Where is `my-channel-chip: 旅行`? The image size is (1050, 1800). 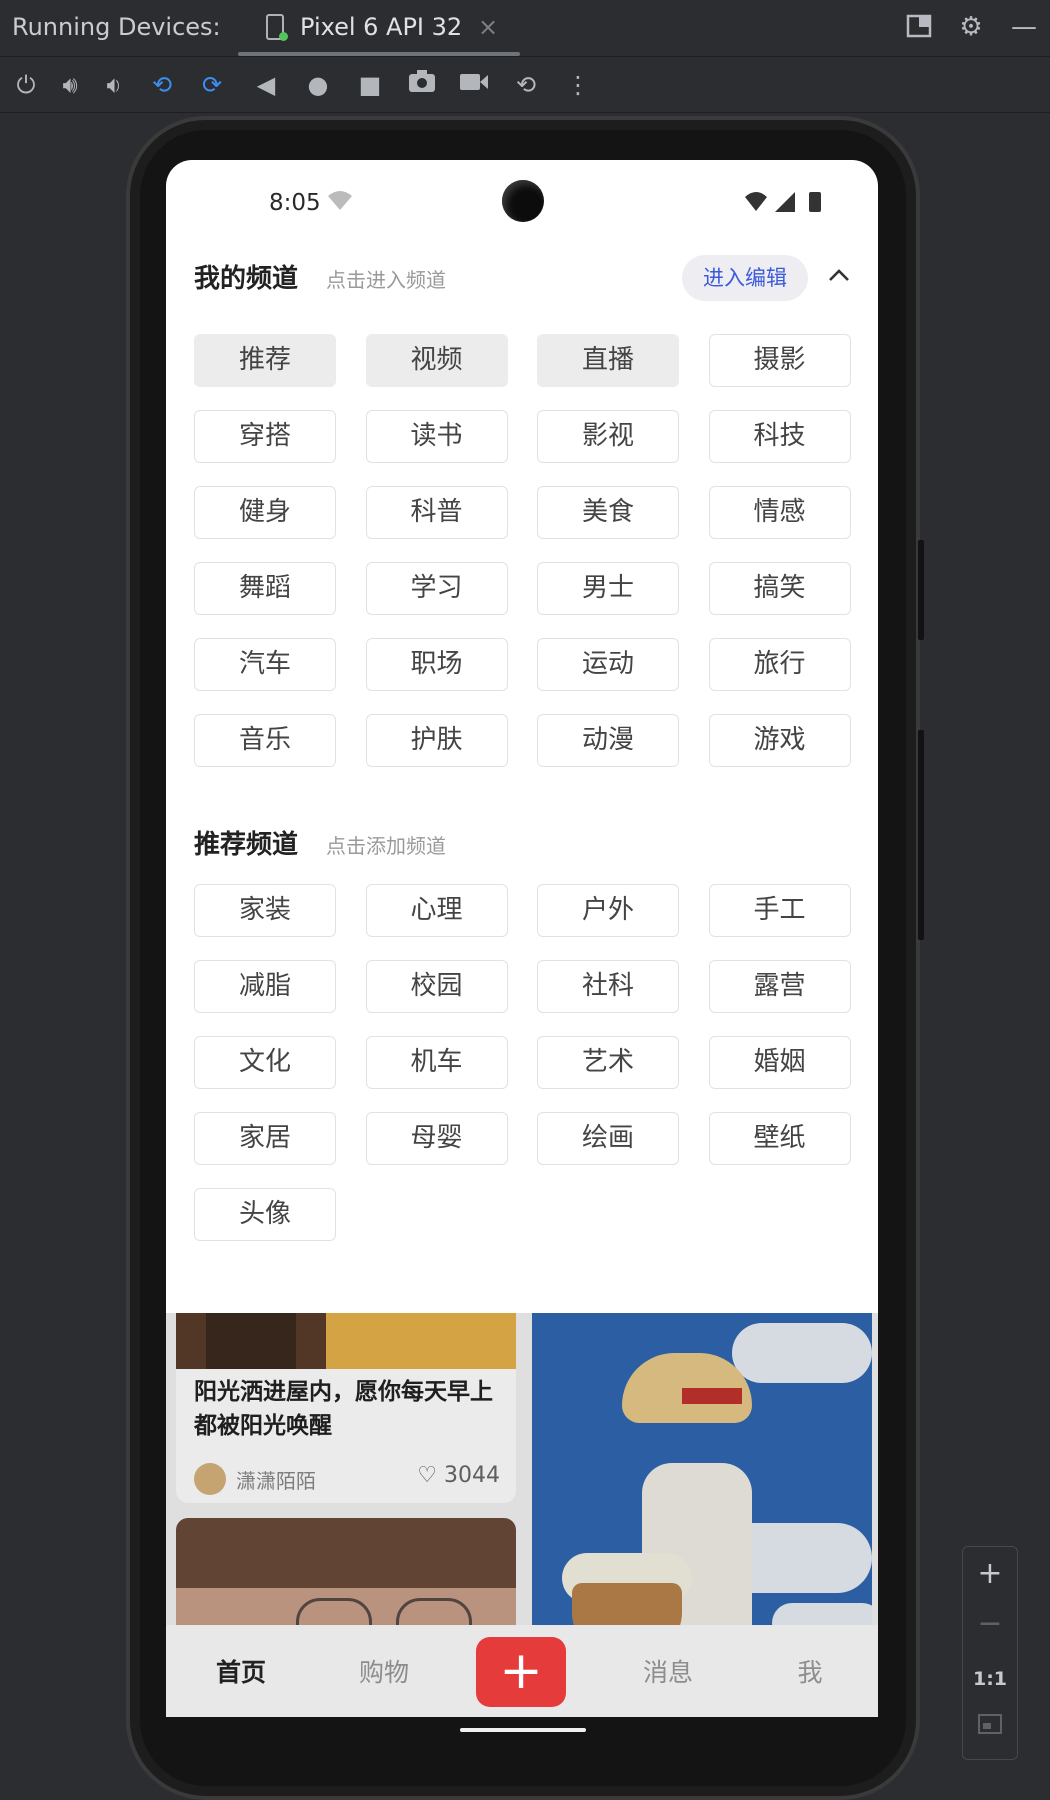
my-channel-chip: 旅行 is located at coordinates (779, 664).